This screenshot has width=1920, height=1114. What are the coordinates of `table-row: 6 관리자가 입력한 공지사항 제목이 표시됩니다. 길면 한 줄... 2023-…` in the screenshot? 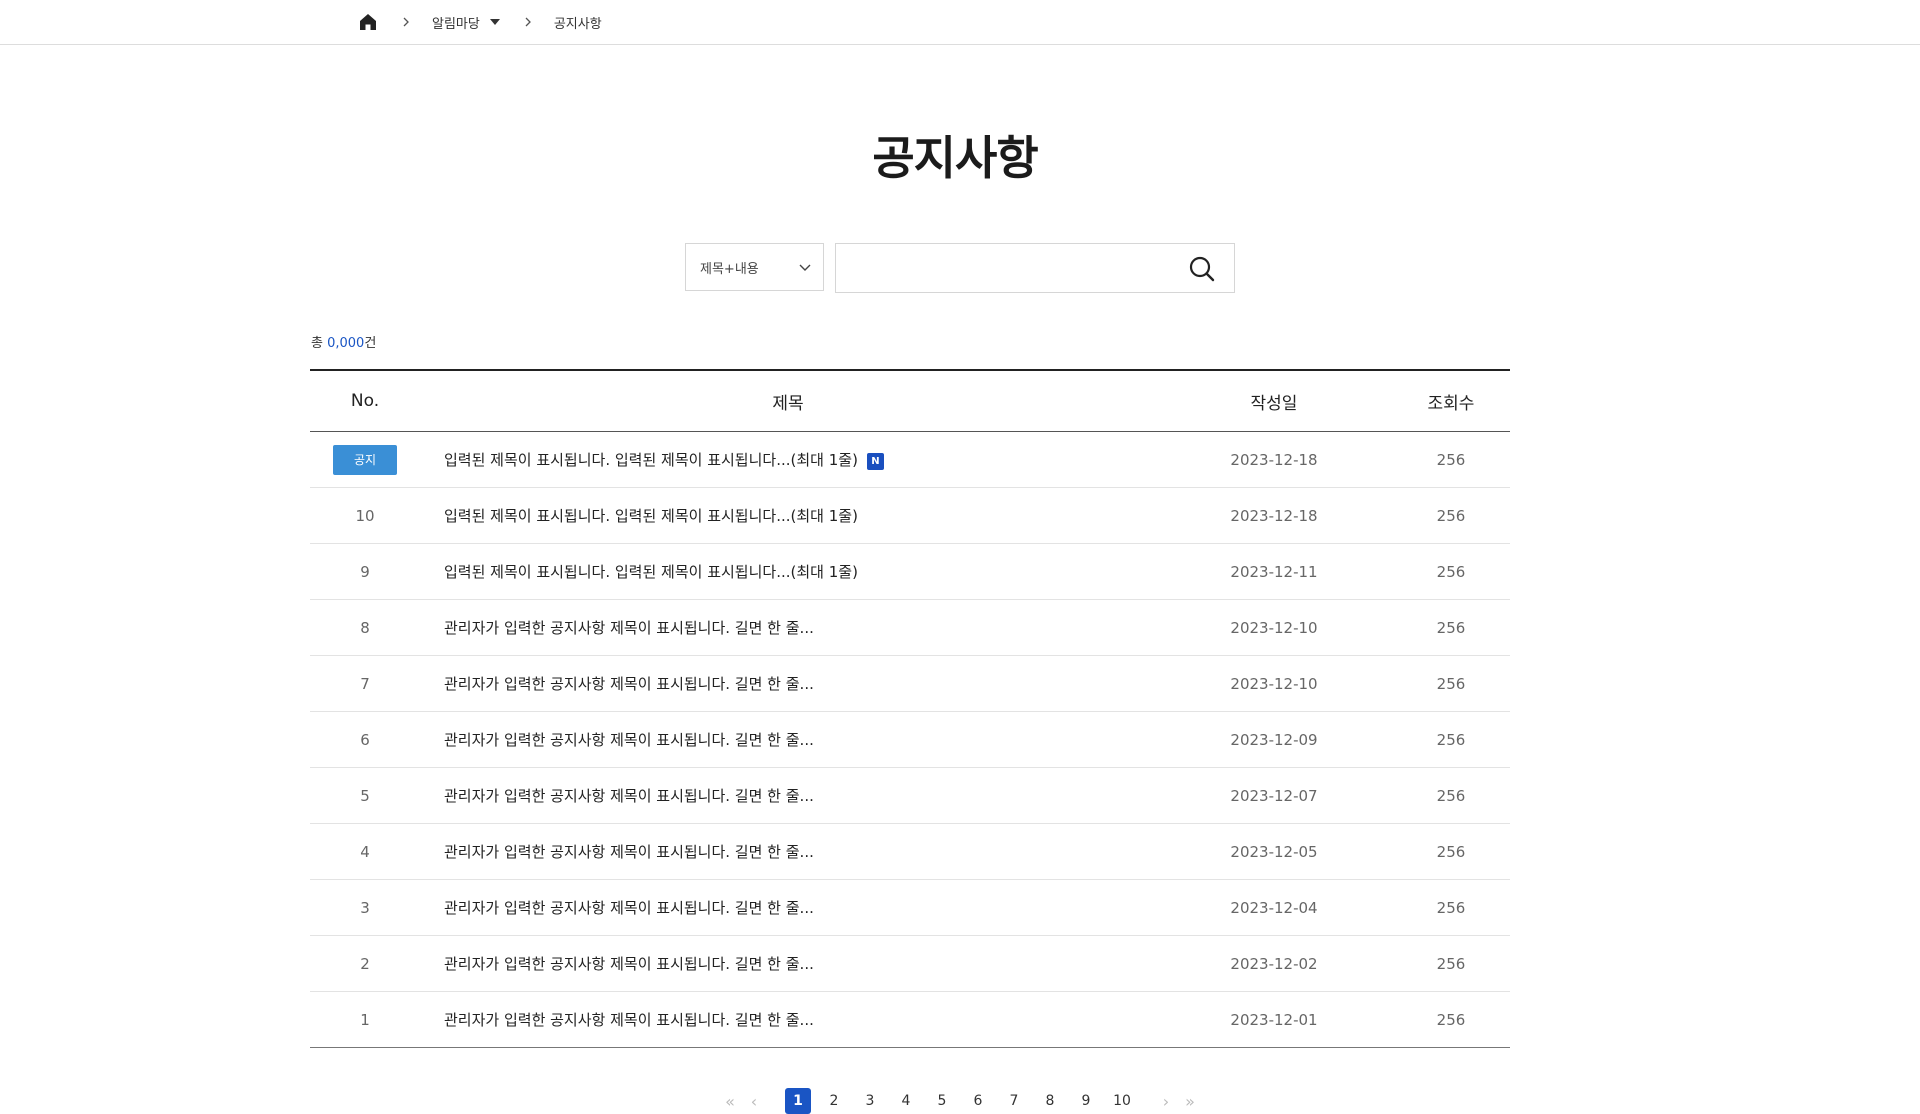 It's located at (910, 739).